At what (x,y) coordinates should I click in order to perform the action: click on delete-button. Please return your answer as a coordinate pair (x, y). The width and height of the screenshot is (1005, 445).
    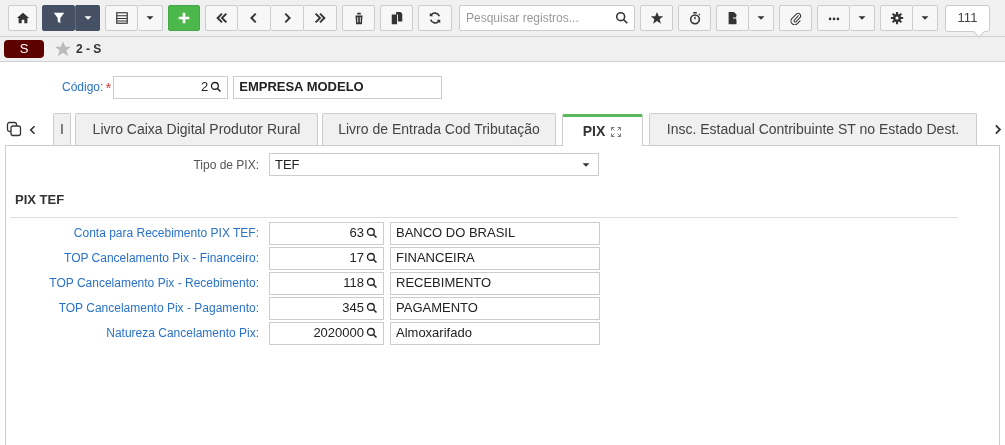
    Looking at the image, I should click on (358, 18).